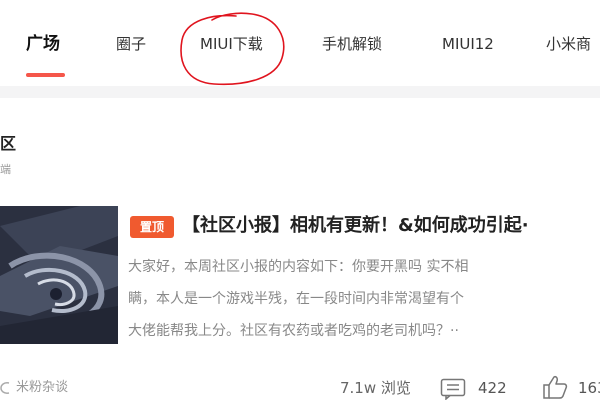 This screenshot has height=400, width=600. What do you see at coordinates (42, 387) in the screenshot?
I see `post-board-name: 米粉杂谈` at bounding box center [42, 387].